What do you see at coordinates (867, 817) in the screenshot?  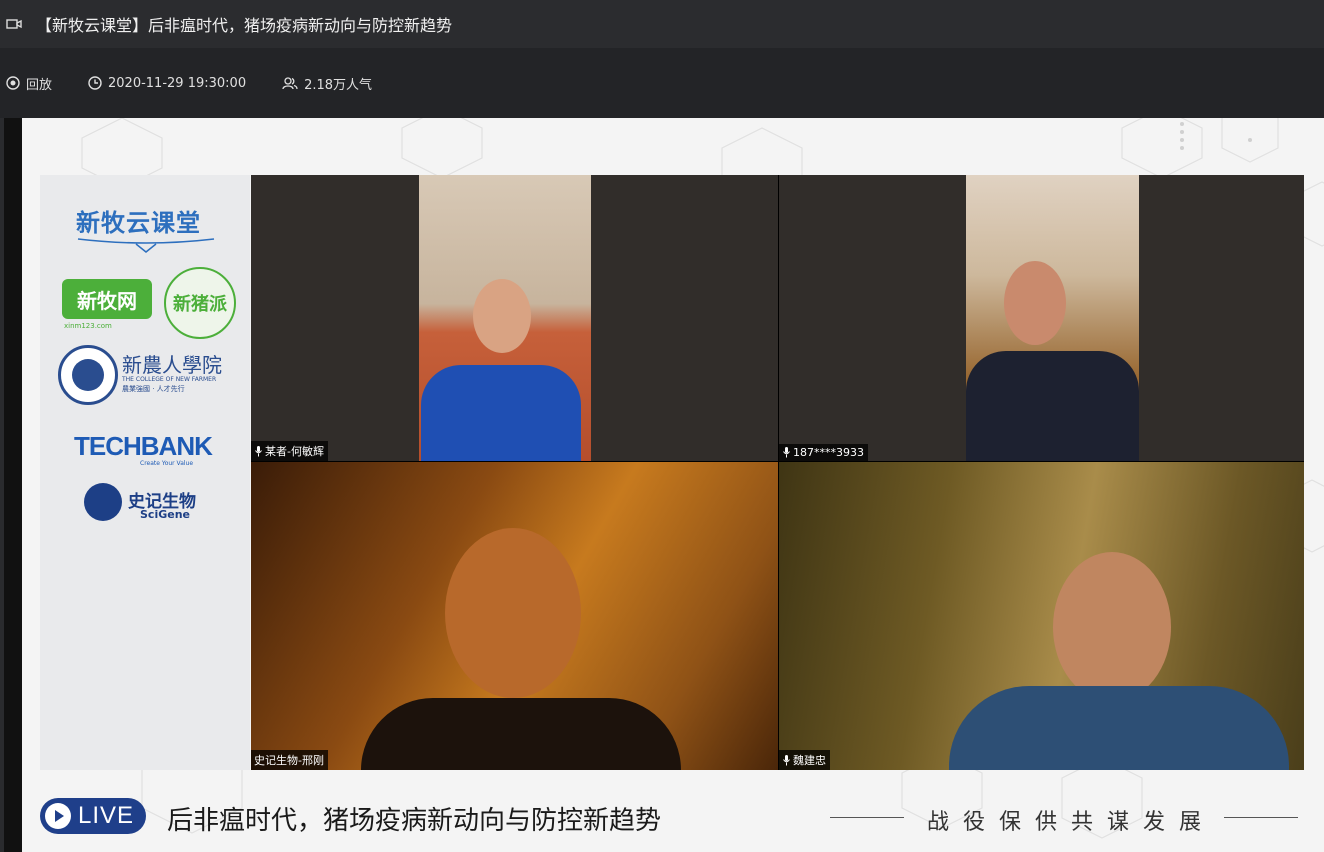 I see `slogan-left-rule` at bounding box center [867, 817].